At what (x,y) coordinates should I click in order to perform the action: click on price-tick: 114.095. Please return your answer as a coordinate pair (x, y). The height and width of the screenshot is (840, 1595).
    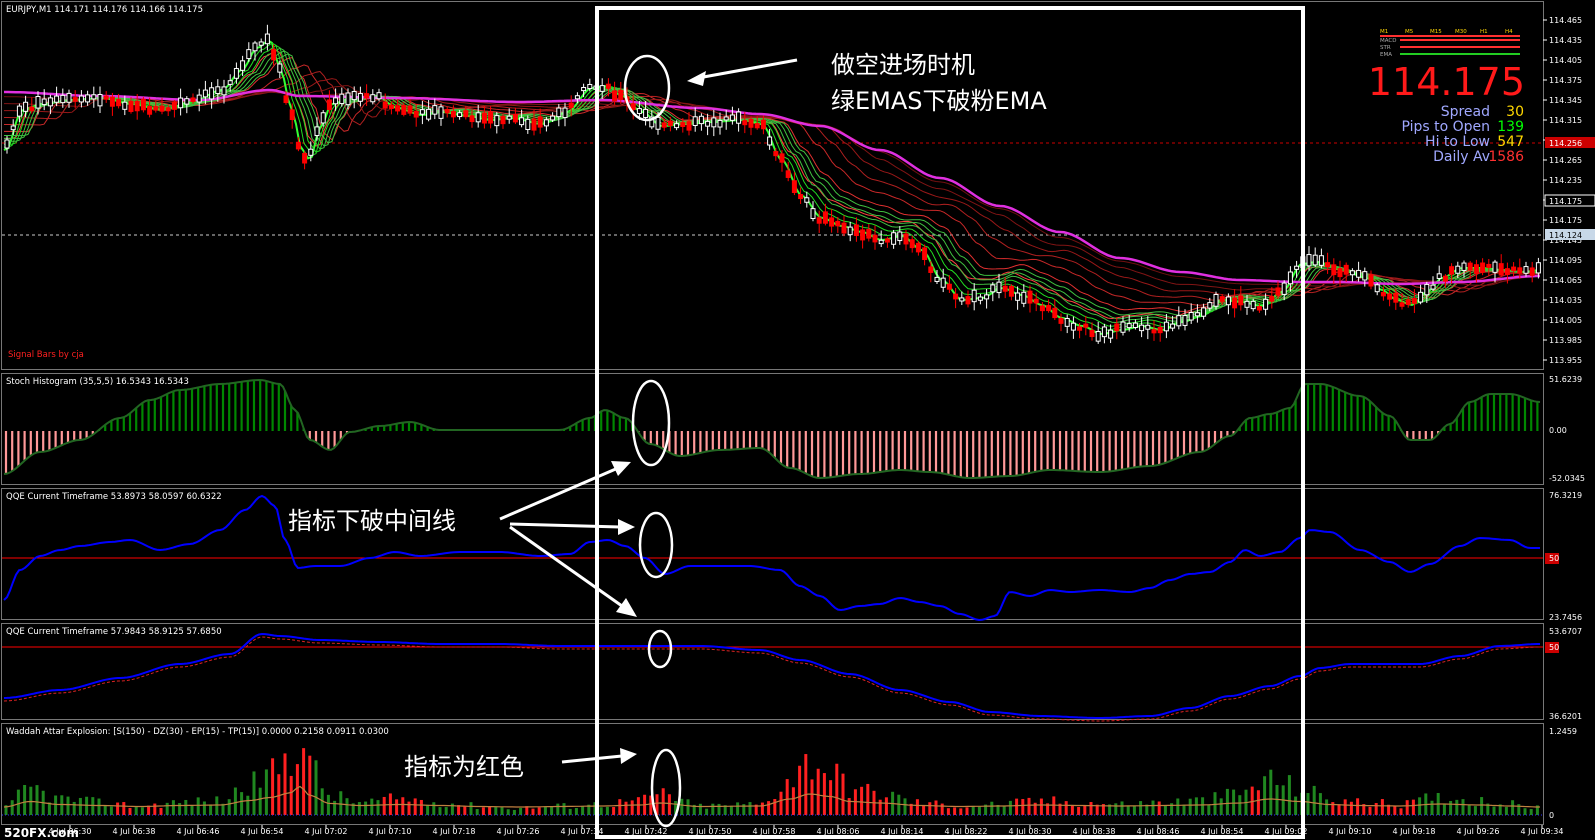
    Looking at the image, I should click on (1565, 260).